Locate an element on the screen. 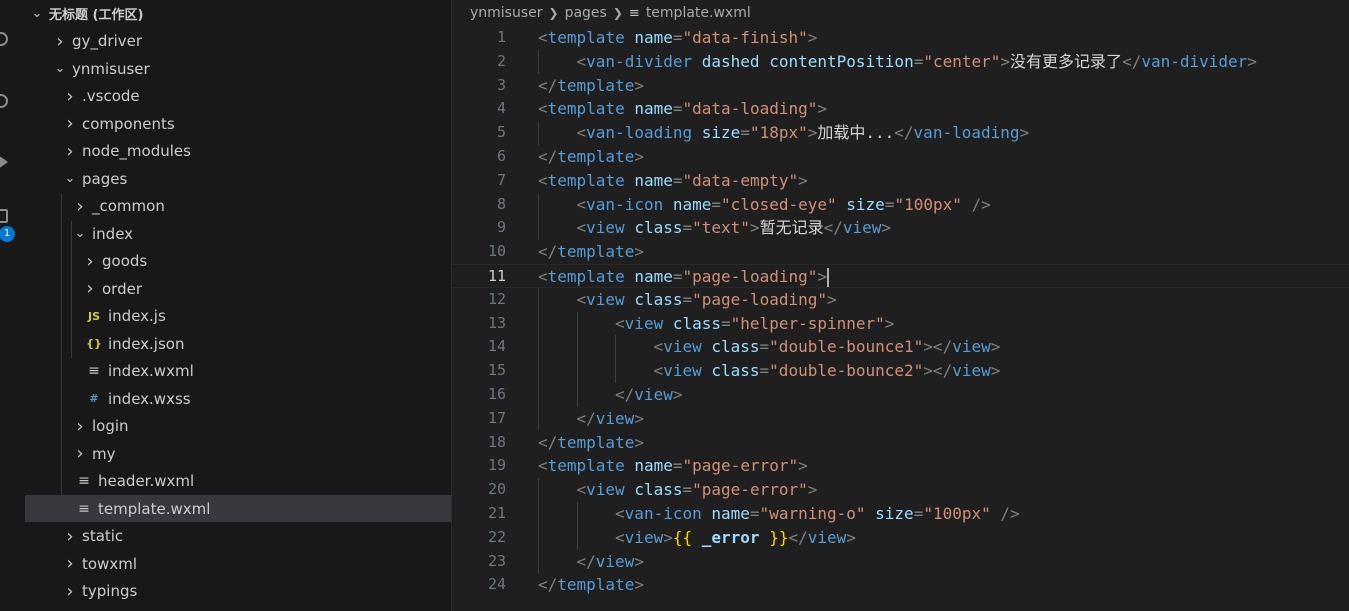 The image size is (1349, 611). tree-item-label: login is located at coordinates (110, 426).